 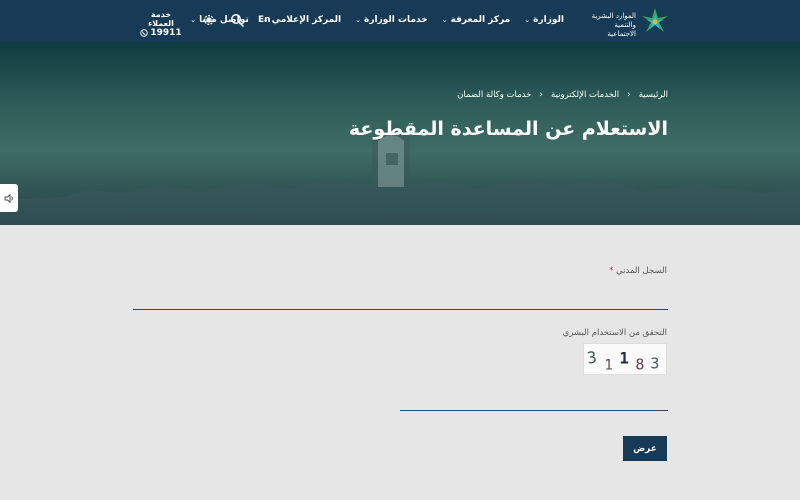 I want to click on page-title: الاستعلام عن المساعدة المقطوعة, so click(x=508, y=129).